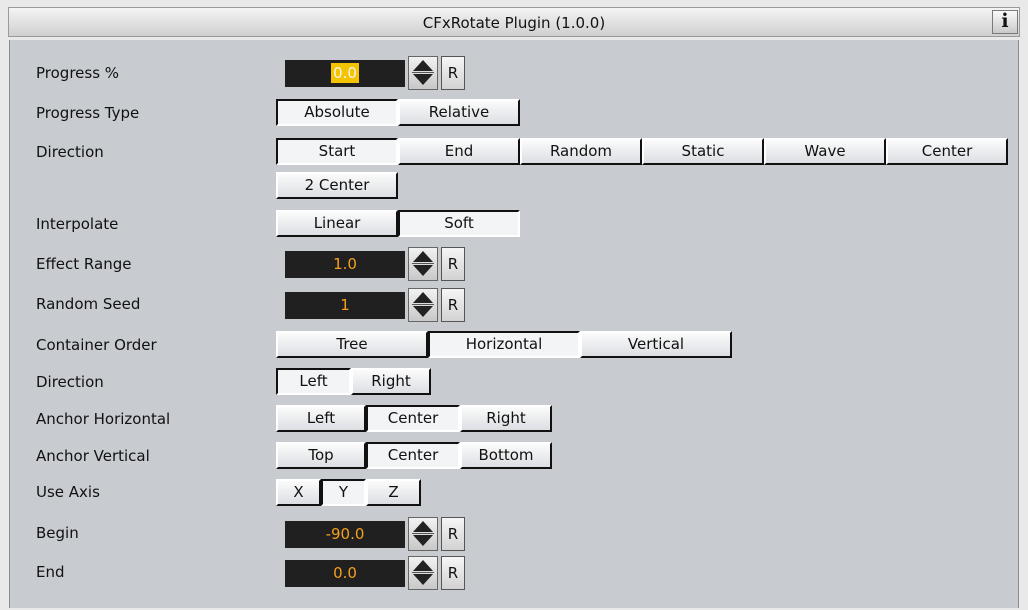 This screenshot has height=610, width=1028. I want to click on progress-field: 0.0, so click(345, 73).